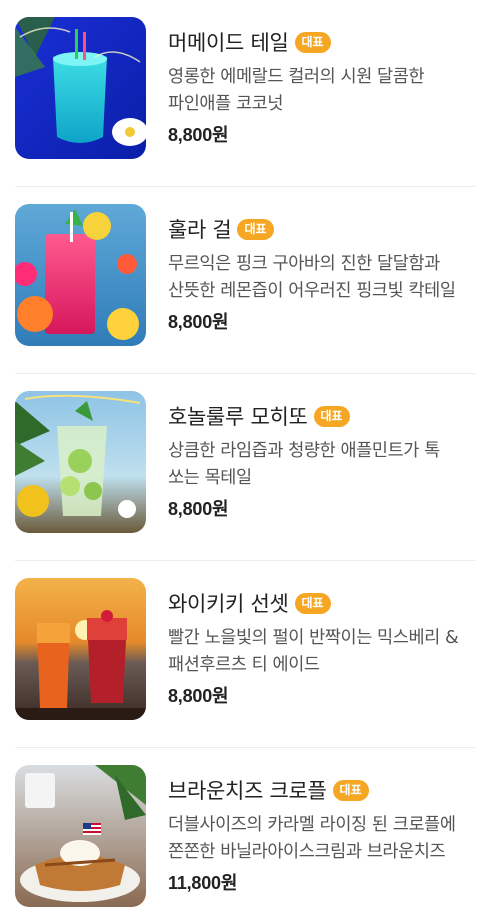 This screenshot has height=916, width=487. I want to click on pink-cocktail-photo, so click(80, 275).